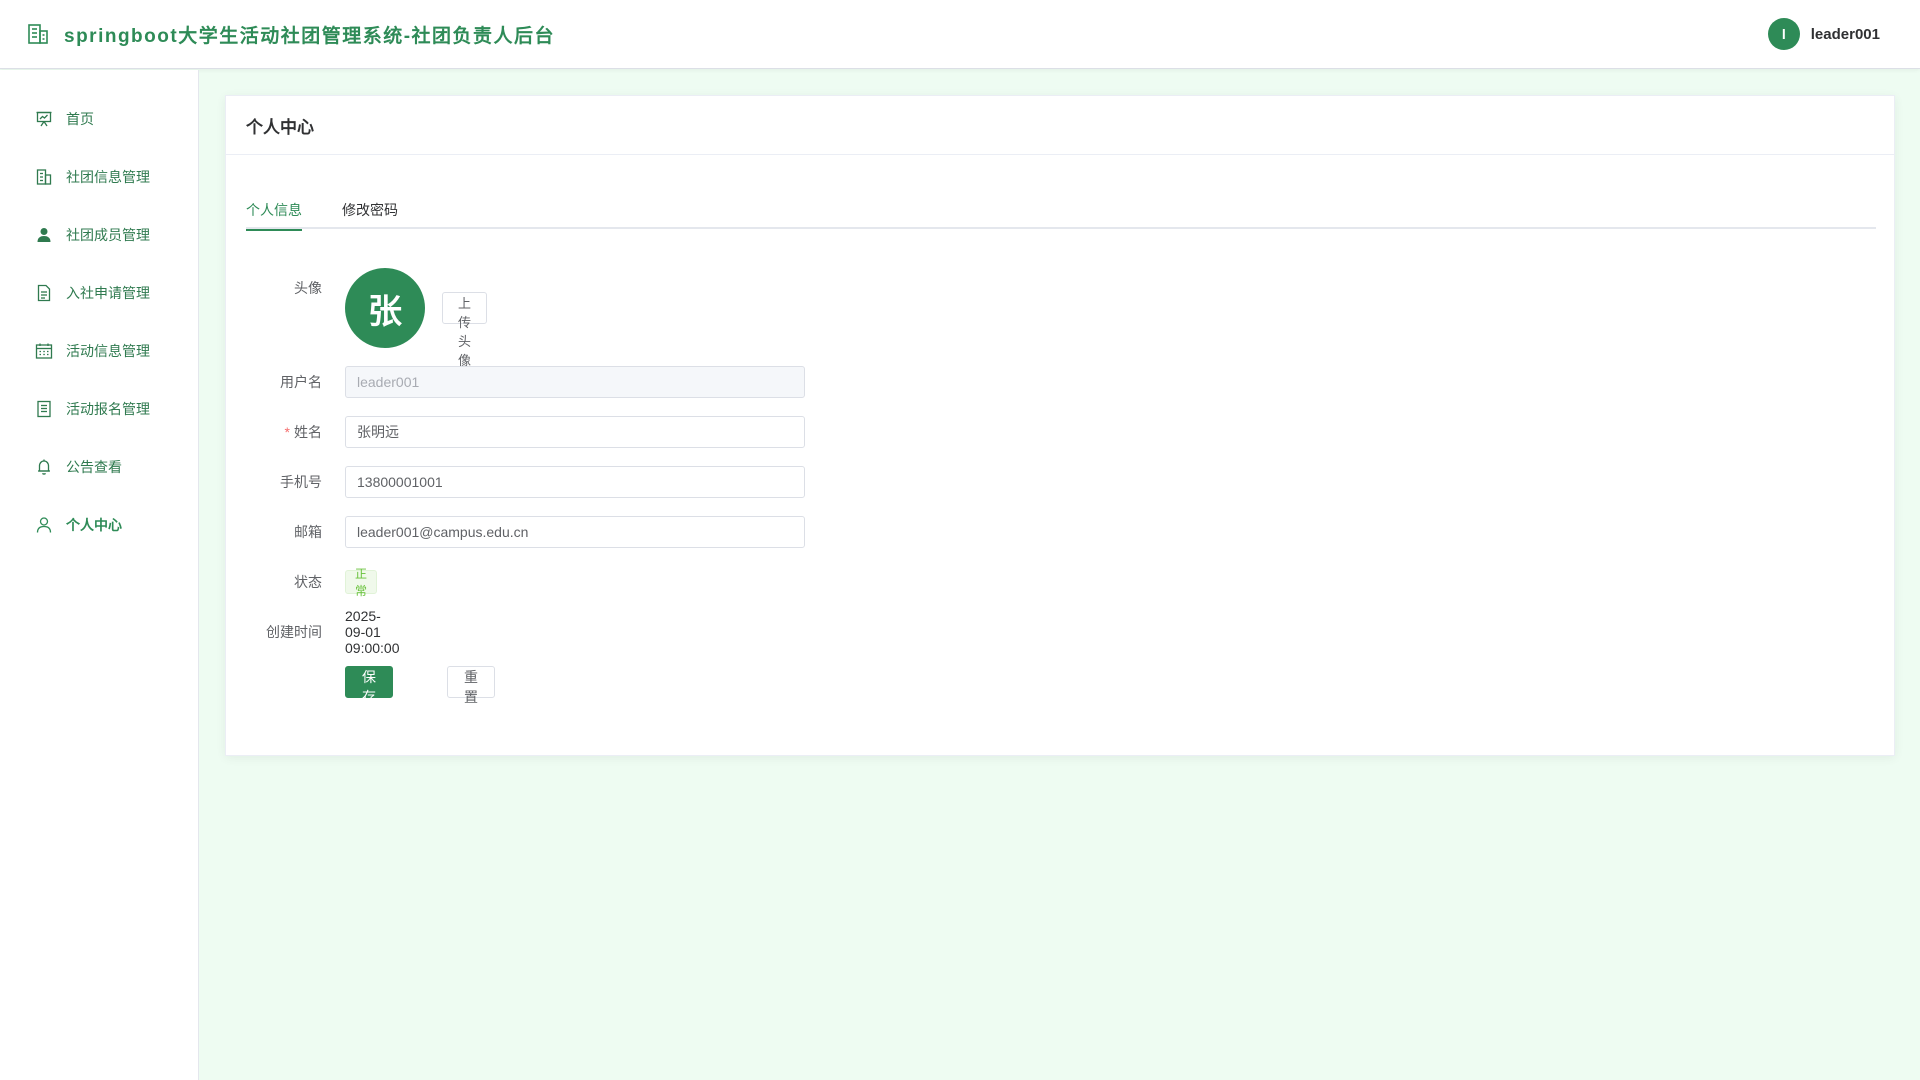  What do you see at coordinates (308, 288) in the screenshot?
I see `avatar-label: 头像` at bounding box center [308, 288].